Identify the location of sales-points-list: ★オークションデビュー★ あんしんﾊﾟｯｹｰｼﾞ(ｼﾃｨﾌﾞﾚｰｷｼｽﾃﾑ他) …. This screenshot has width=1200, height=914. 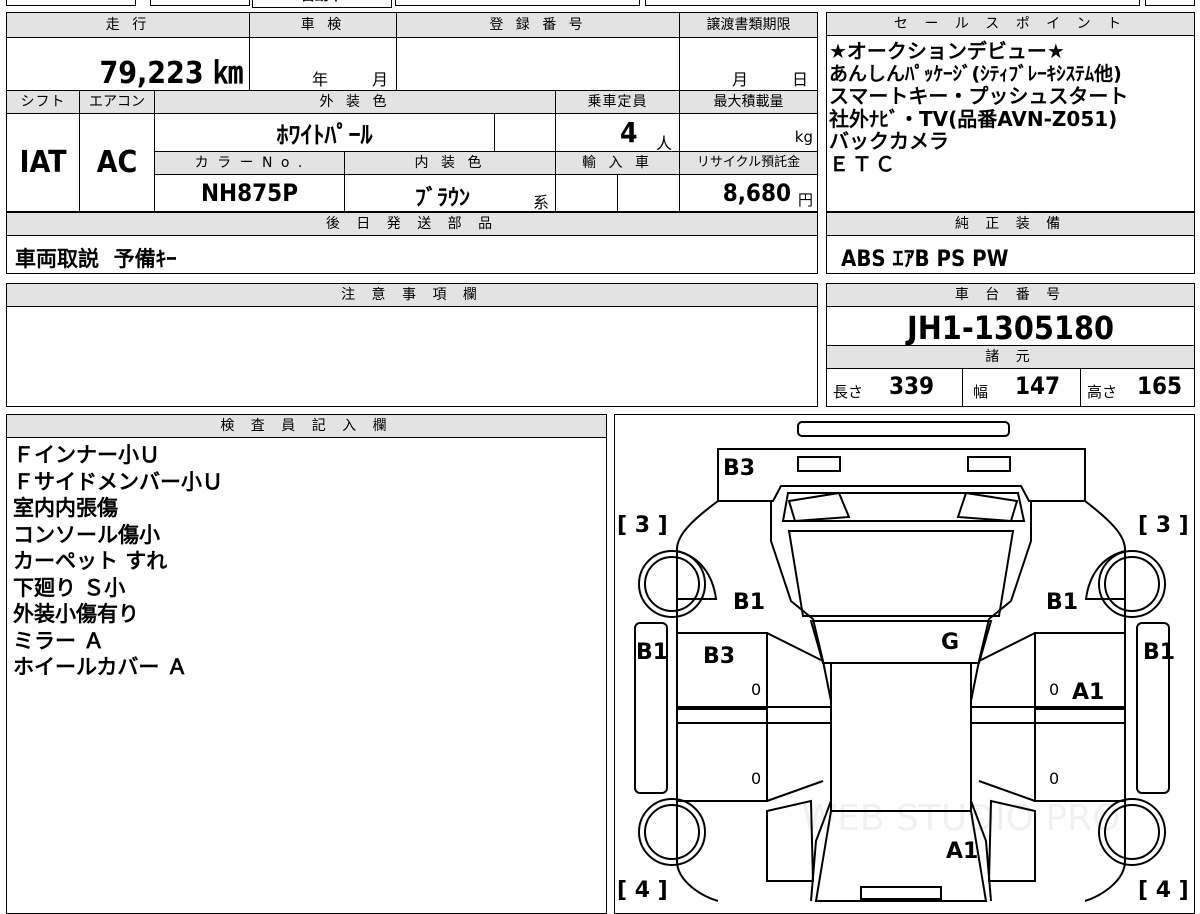
(978, 107).